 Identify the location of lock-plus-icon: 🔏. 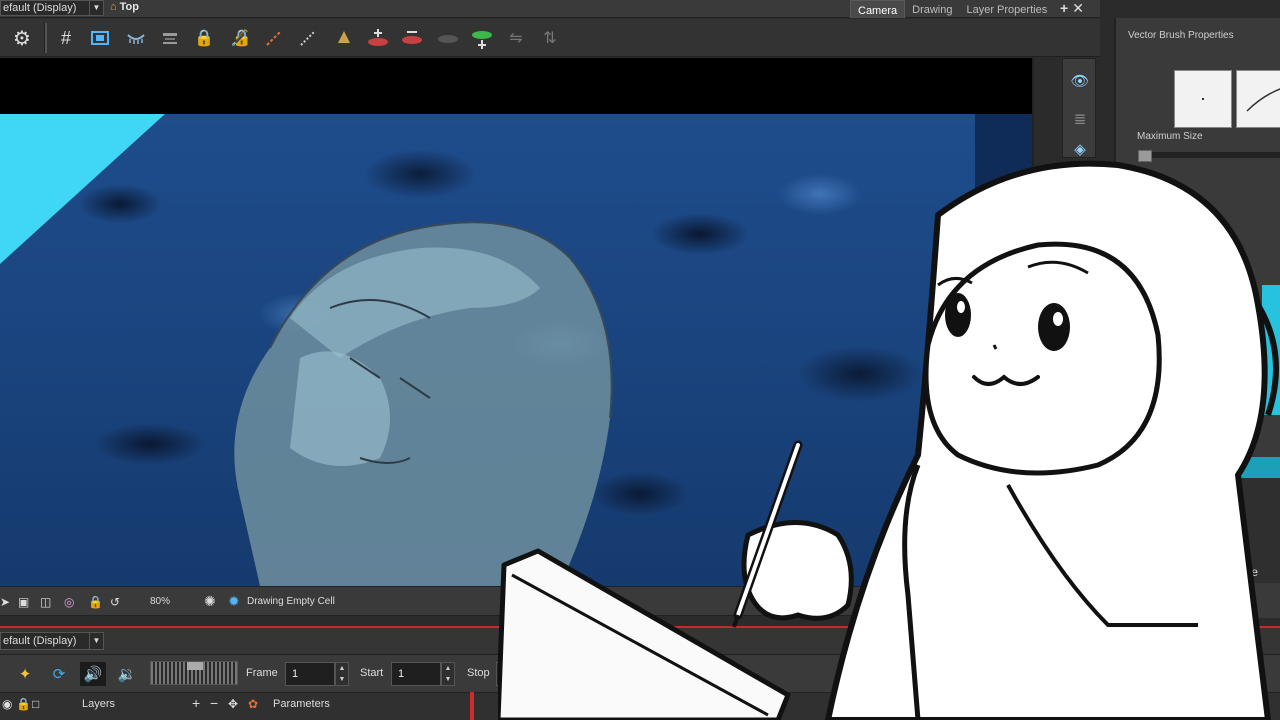
(240, 38).